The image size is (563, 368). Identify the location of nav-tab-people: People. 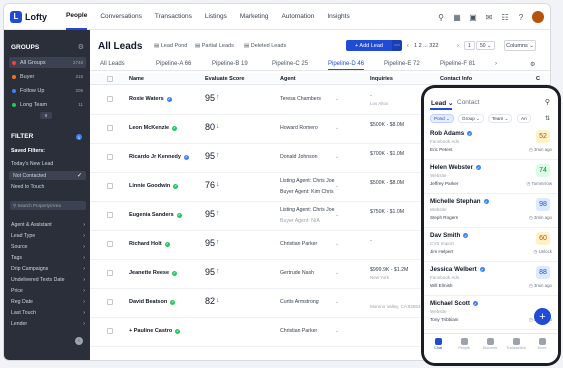
(77, 17).